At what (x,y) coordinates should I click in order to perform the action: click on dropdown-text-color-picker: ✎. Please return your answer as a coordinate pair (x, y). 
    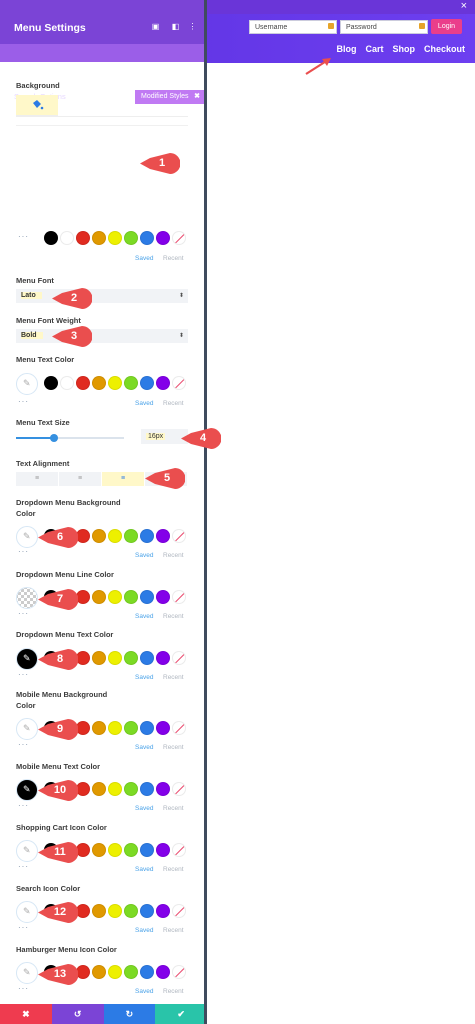
    Looking at the image, I should click on (27, 659).